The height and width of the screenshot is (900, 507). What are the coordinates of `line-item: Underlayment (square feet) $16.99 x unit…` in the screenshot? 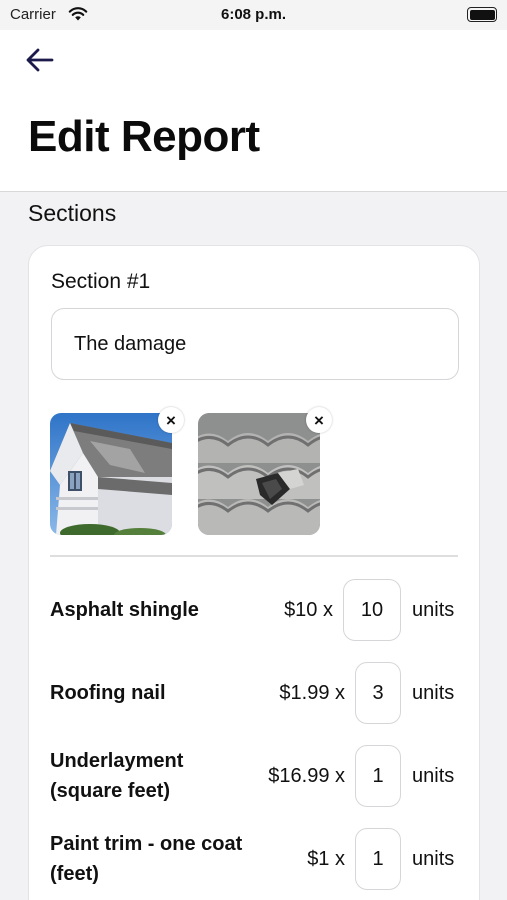 It's located at (255, 776).